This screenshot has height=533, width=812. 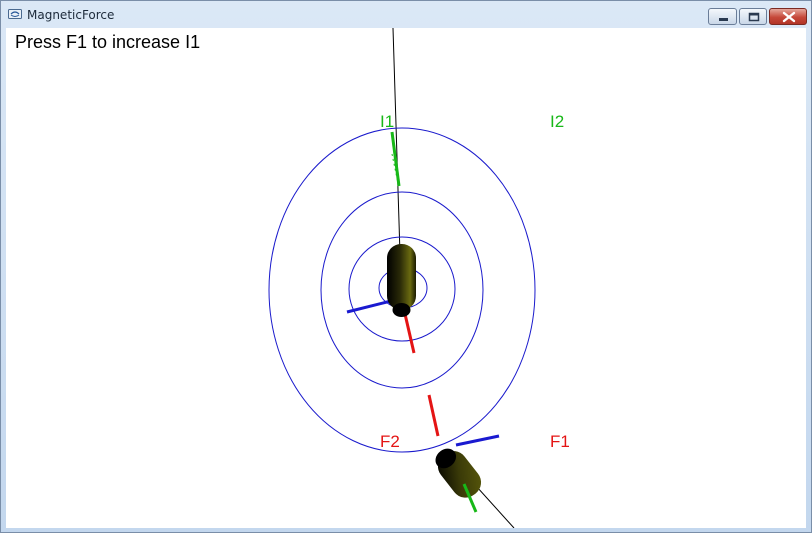 What do you see at coordinates (722, 16) in the screenshot?
I see `minimize-button` at bounding box center [722, 16].